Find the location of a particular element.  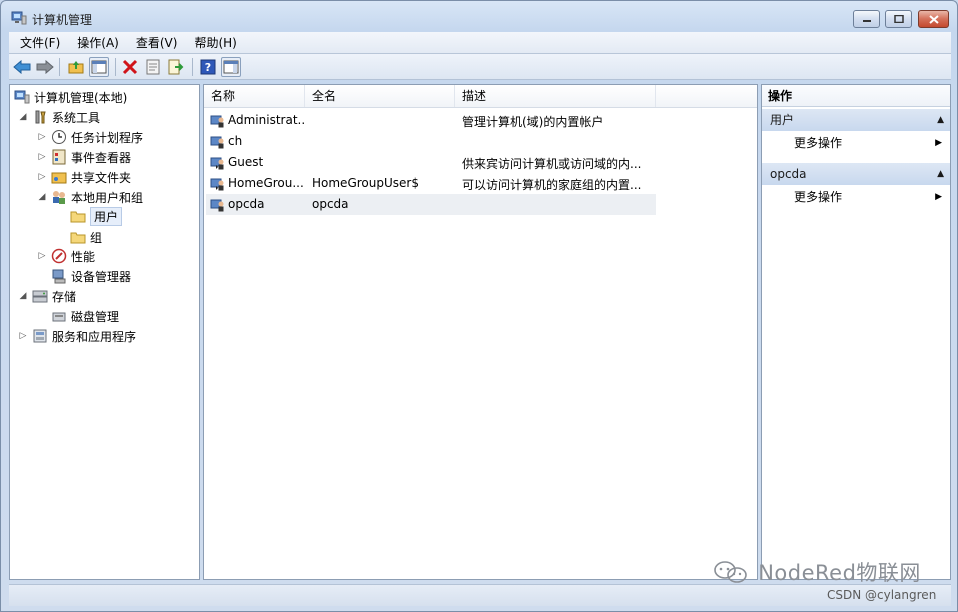

tree-node-system-tools: ◢ 系统工具 is located at coordinates (59, 117).